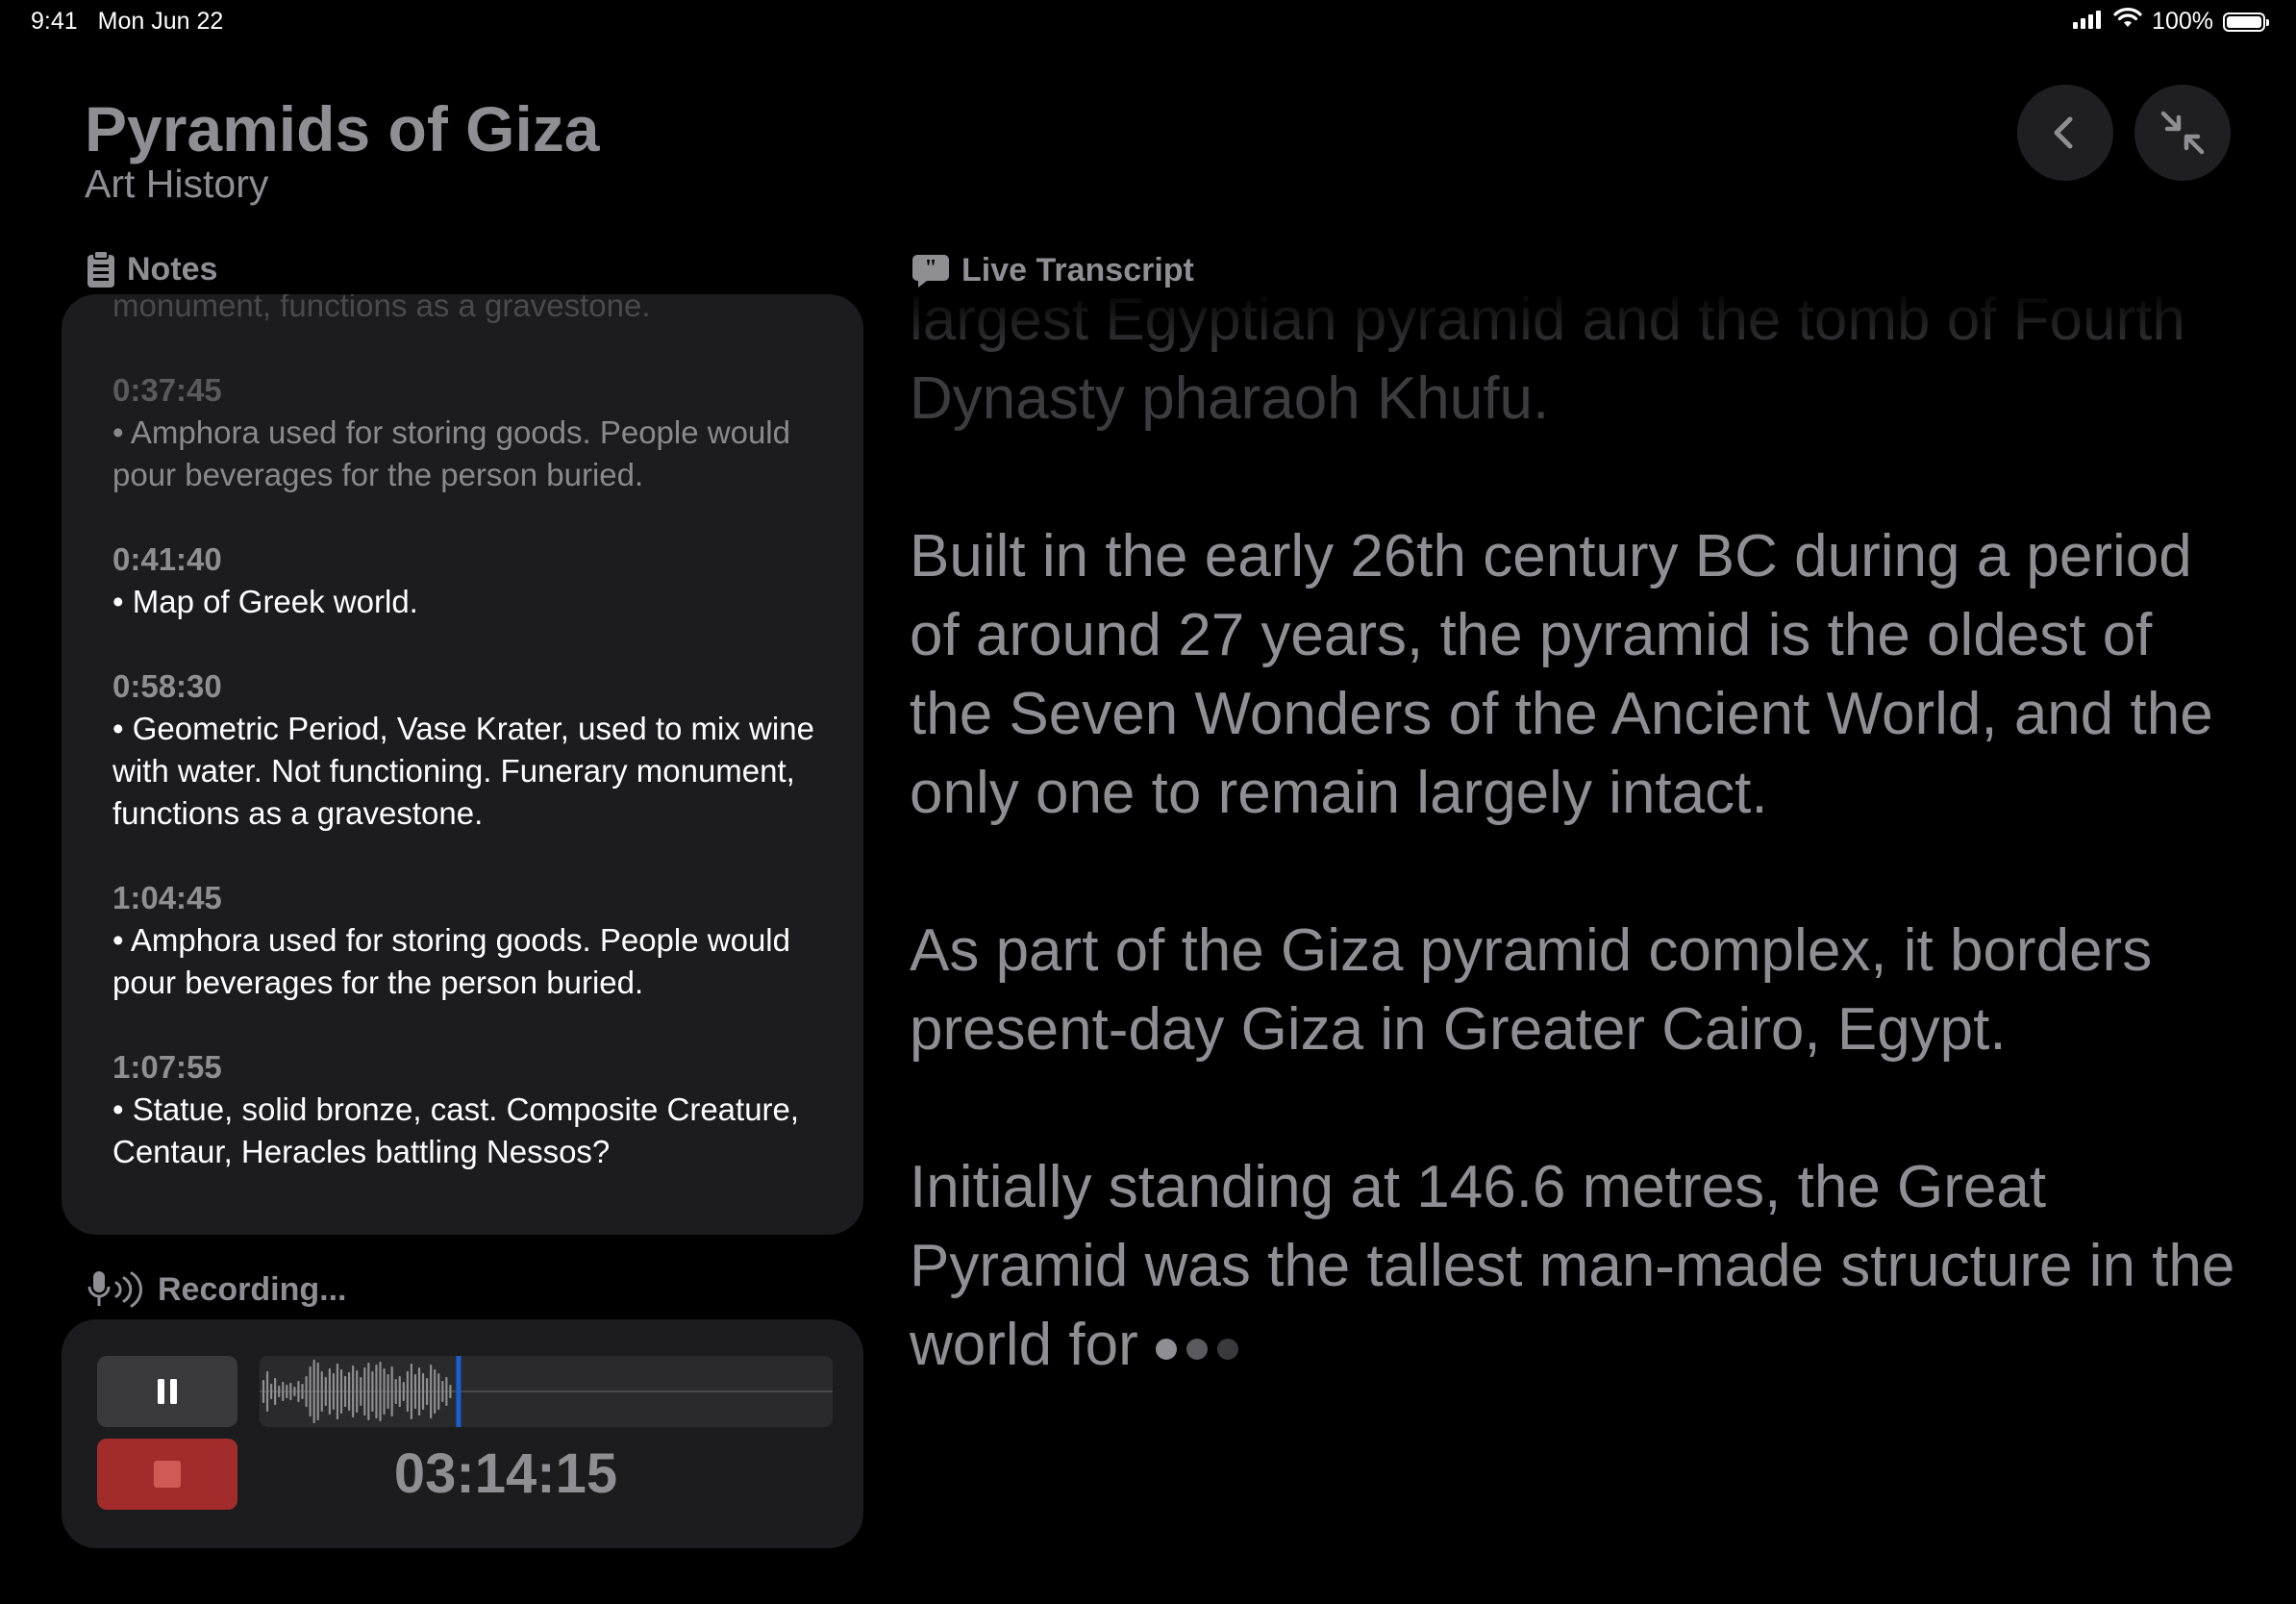 The width and height of the screenshot is (2296, 1604). What do you see at coordinates (167, 559) in the screenshot?
I see `note-timestamp: 0:41:40` at bounding box center [167, 559].